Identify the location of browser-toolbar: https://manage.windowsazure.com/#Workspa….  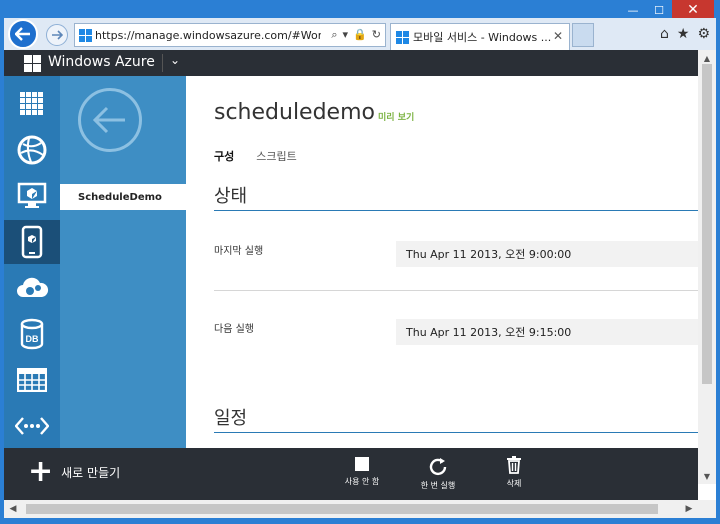
(360, 34).